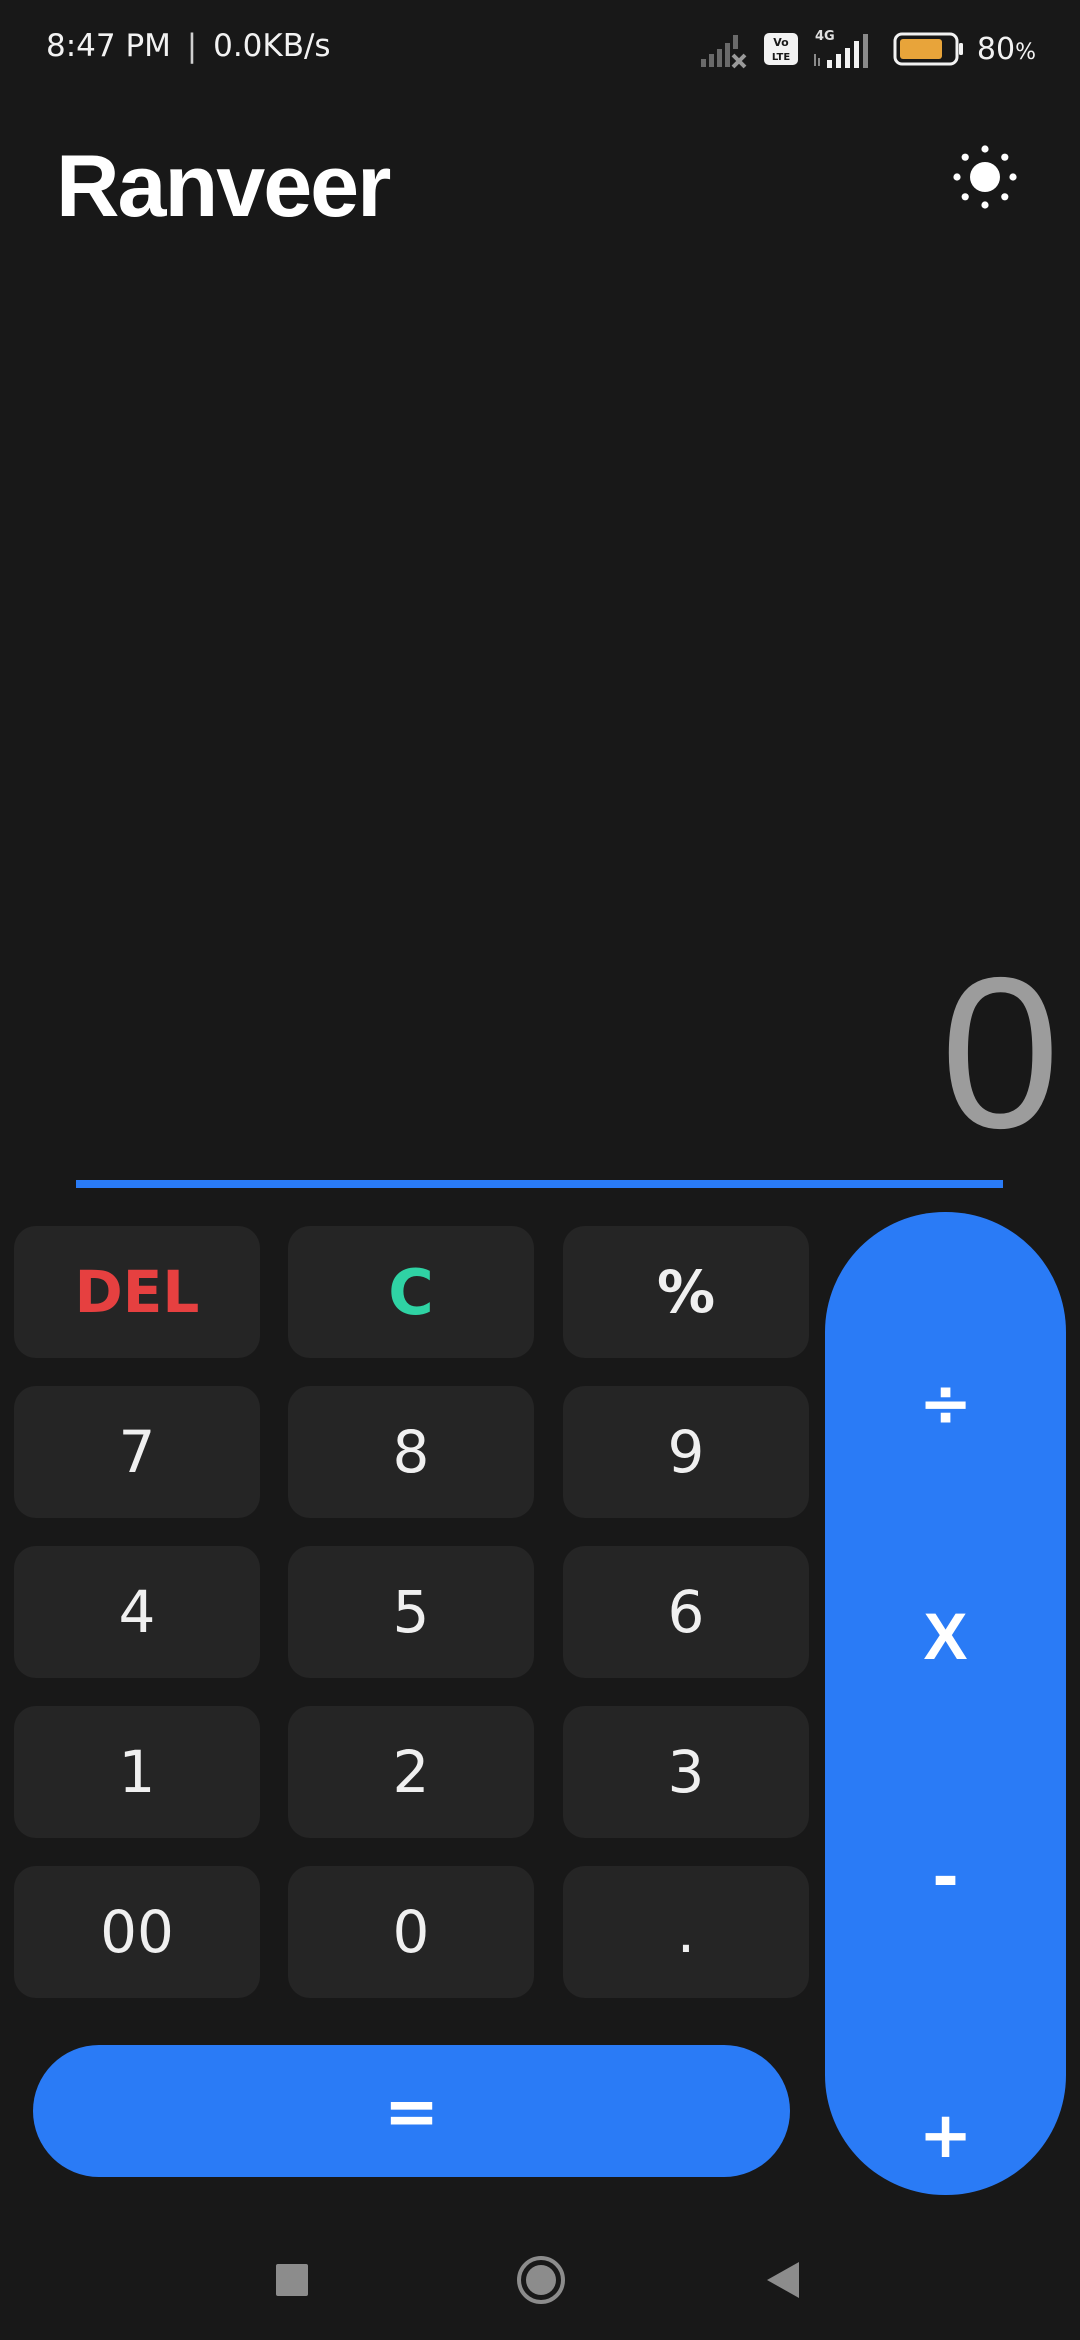  Describe the element at coordinates (945, 1636) in the screenshot. I see `multiply-button: X` at that location.